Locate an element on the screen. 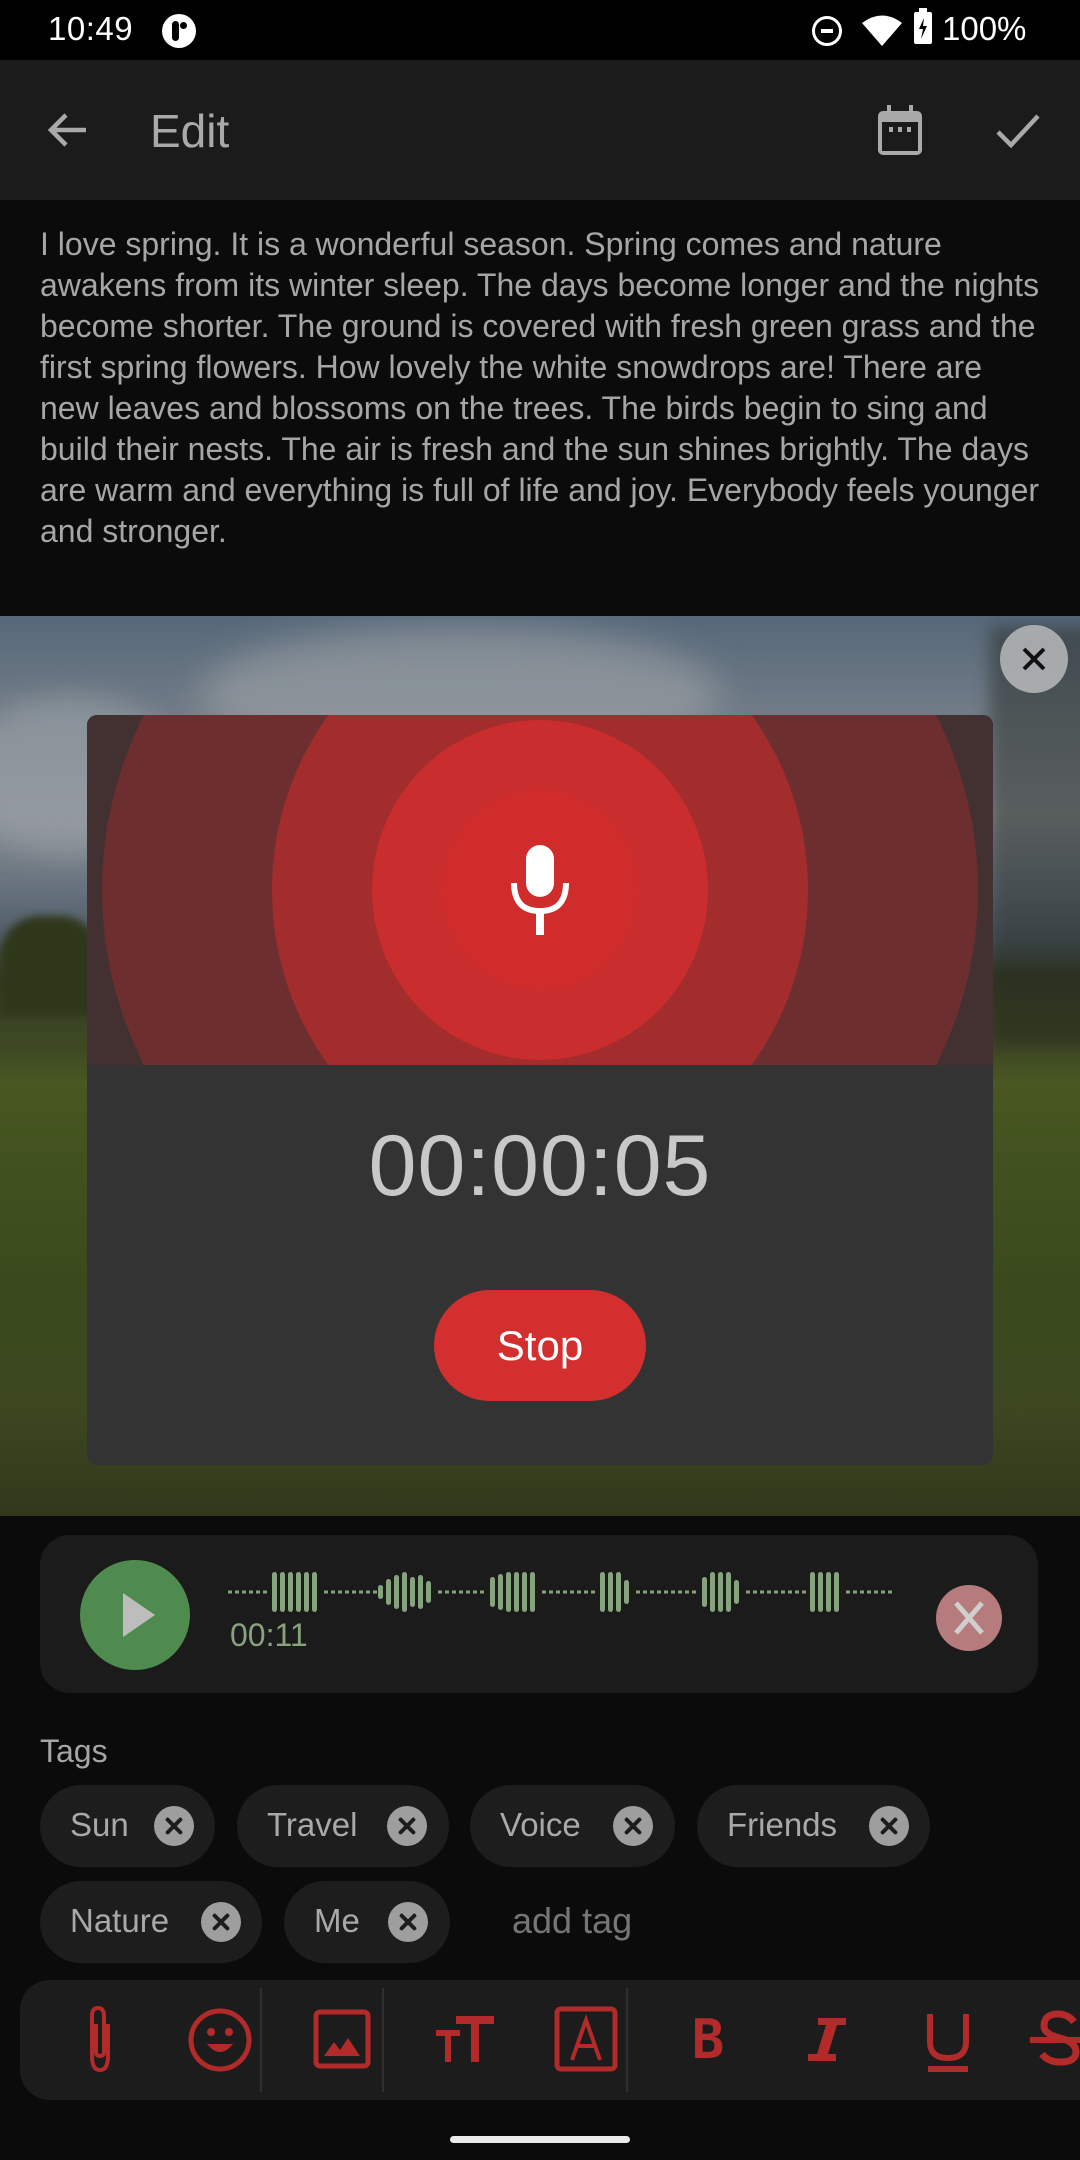  date-button is located at coordinates (900, 130).